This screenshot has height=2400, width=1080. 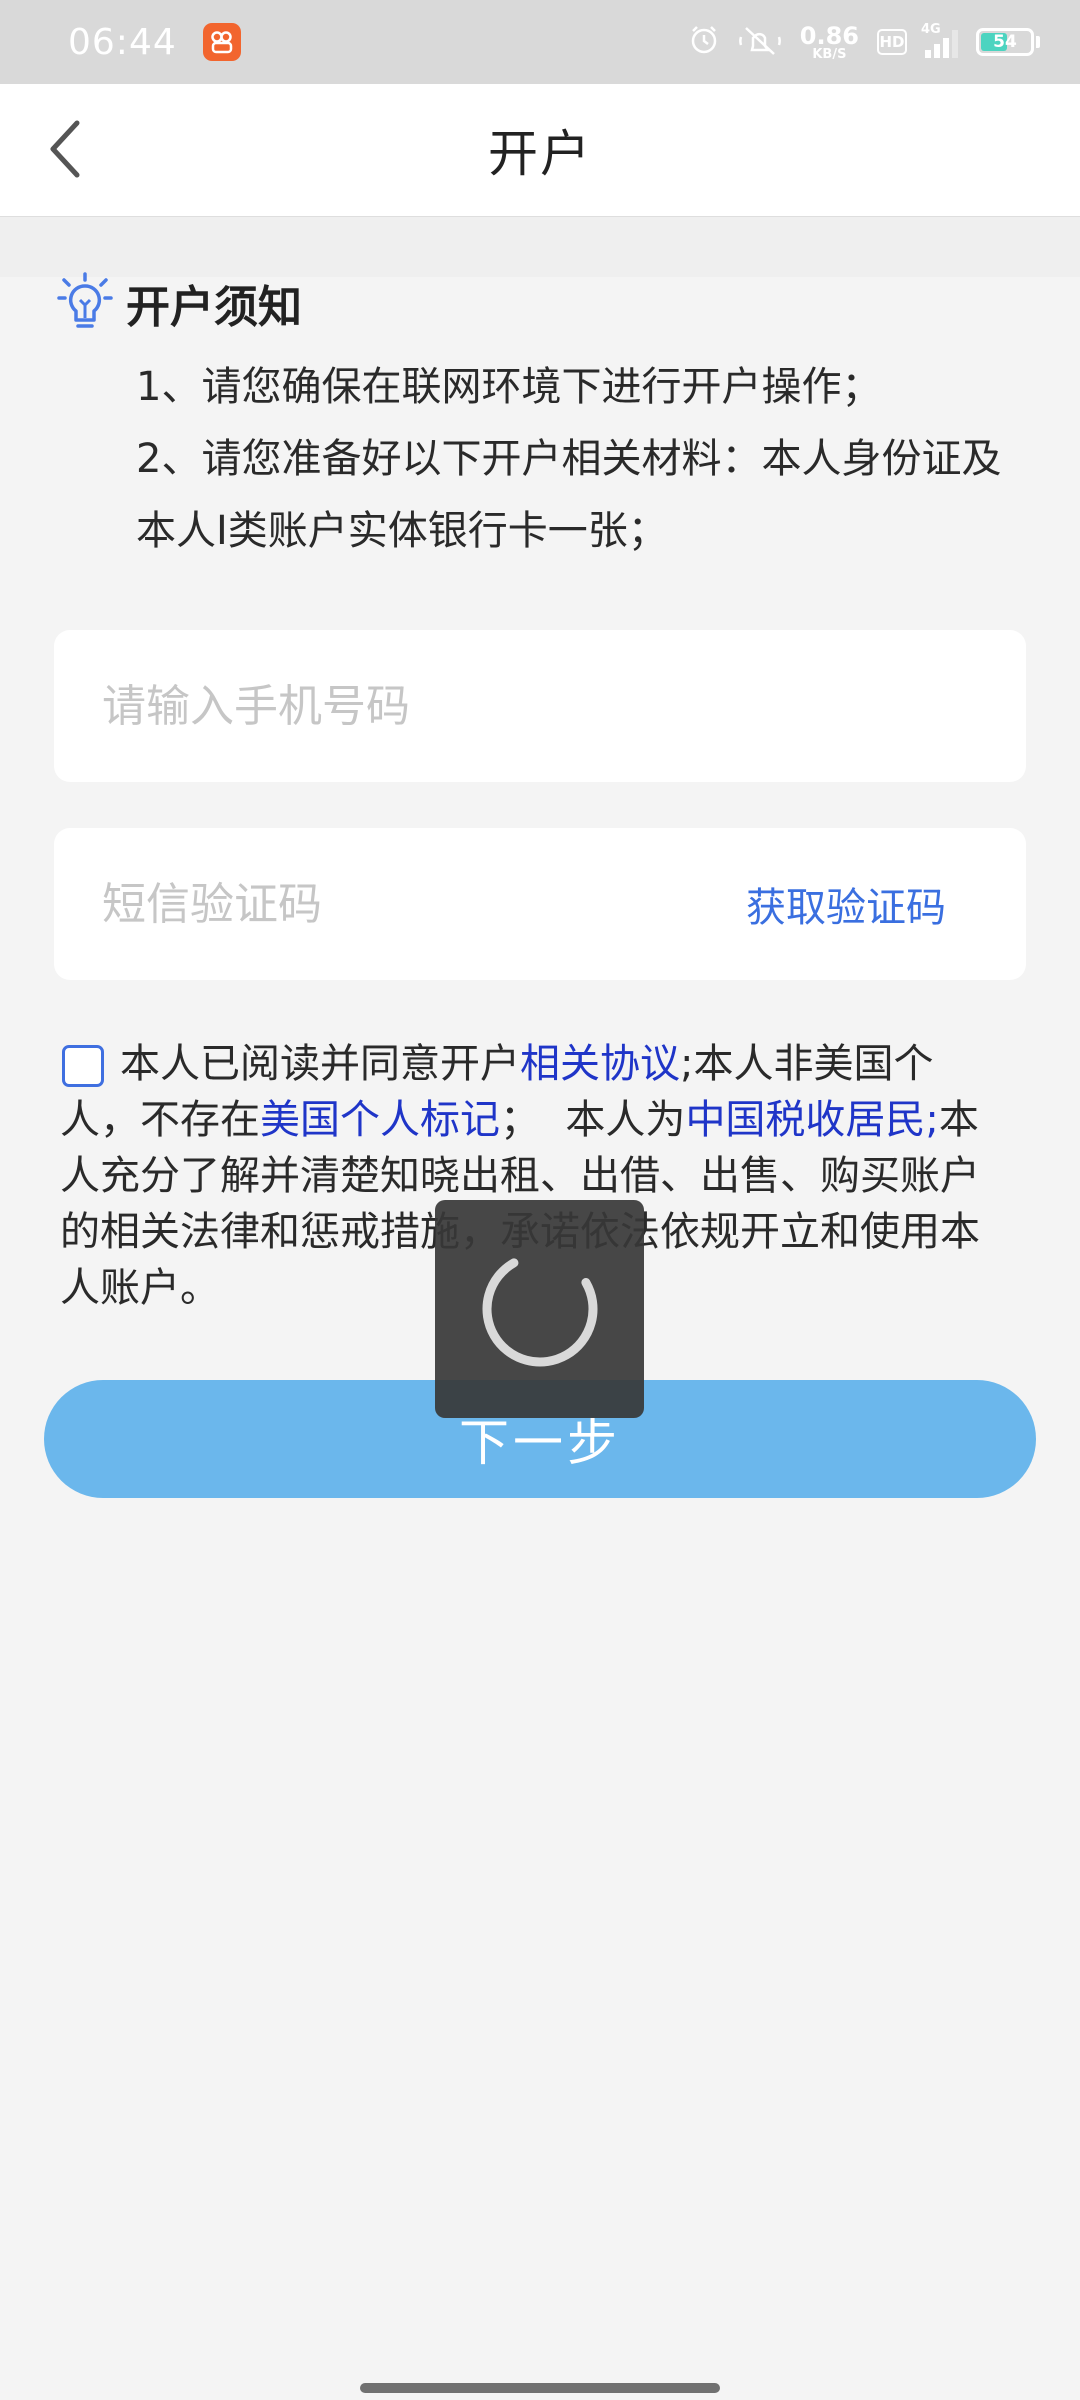 I want to click on status-time: 06:44, so click(x=122, y=42).